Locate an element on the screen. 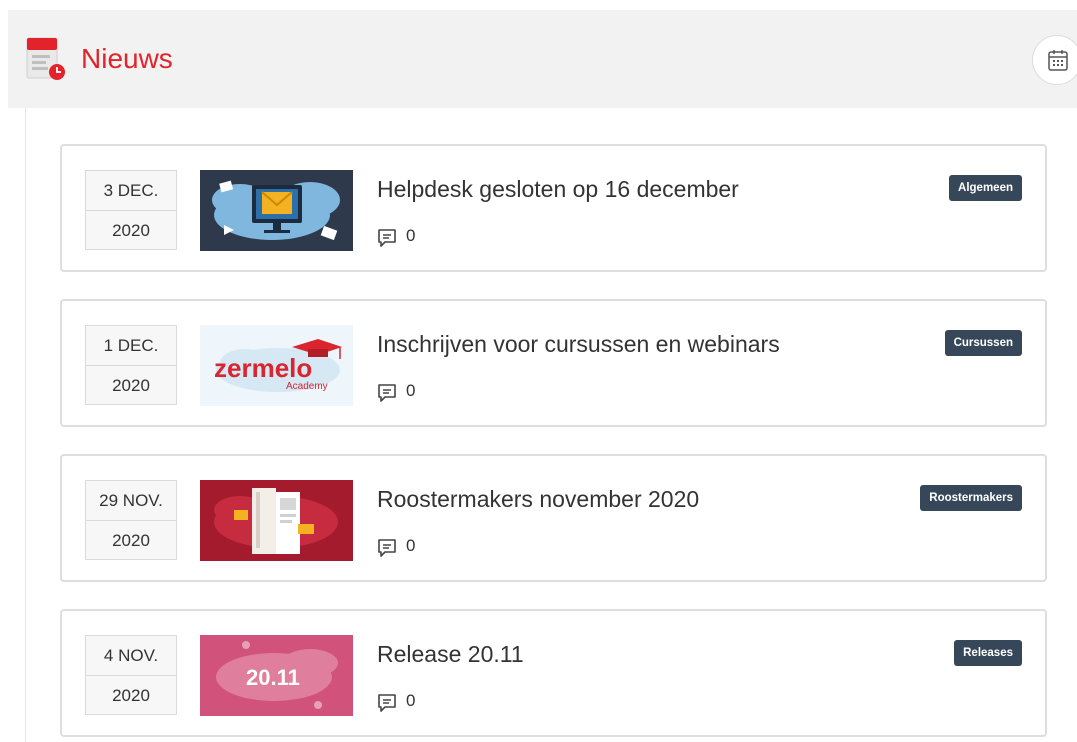 The image size is (1077, 742). date-day: 29 NOV. is located at coordinates (131, 501).